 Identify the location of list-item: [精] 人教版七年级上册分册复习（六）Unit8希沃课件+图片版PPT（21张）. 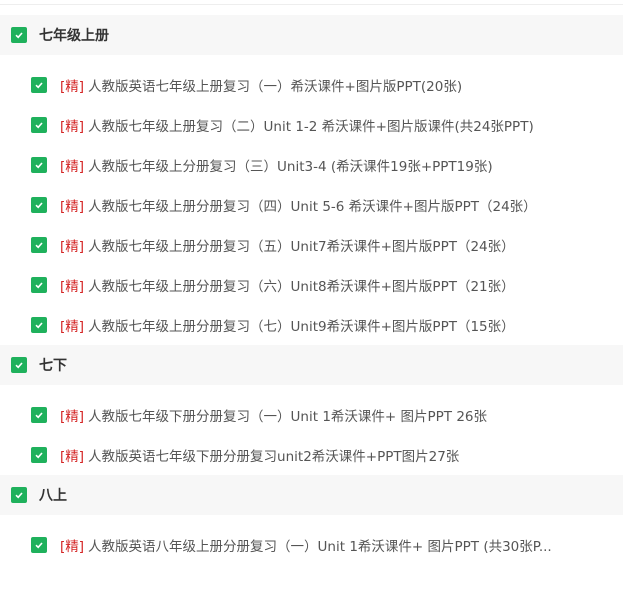
(311, 285).